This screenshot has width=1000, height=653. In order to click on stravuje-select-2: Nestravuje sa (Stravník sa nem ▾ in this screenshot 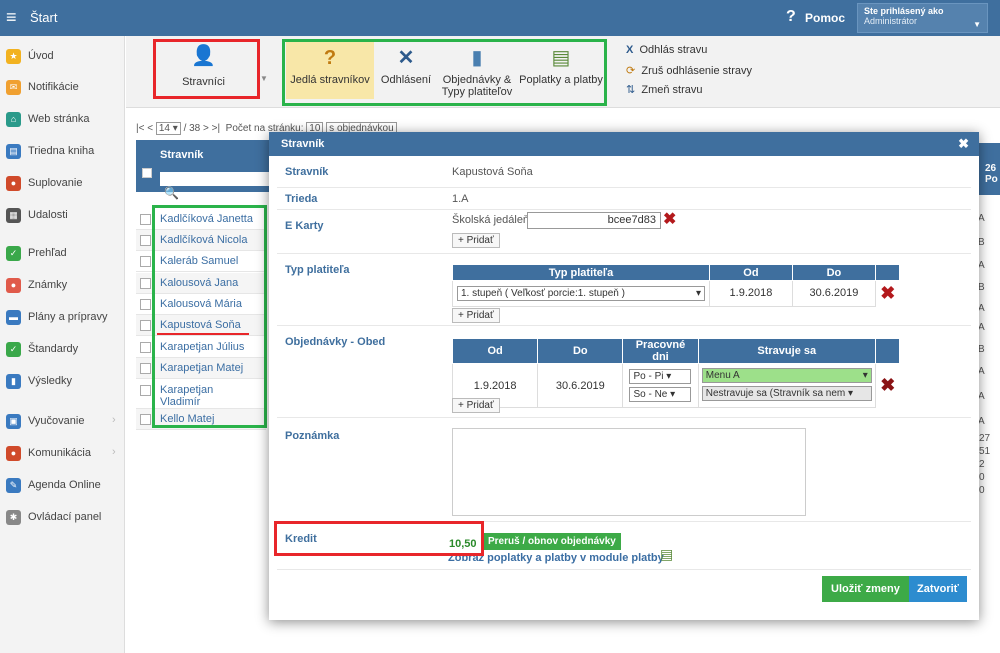, I will do `click(786, 393)`.